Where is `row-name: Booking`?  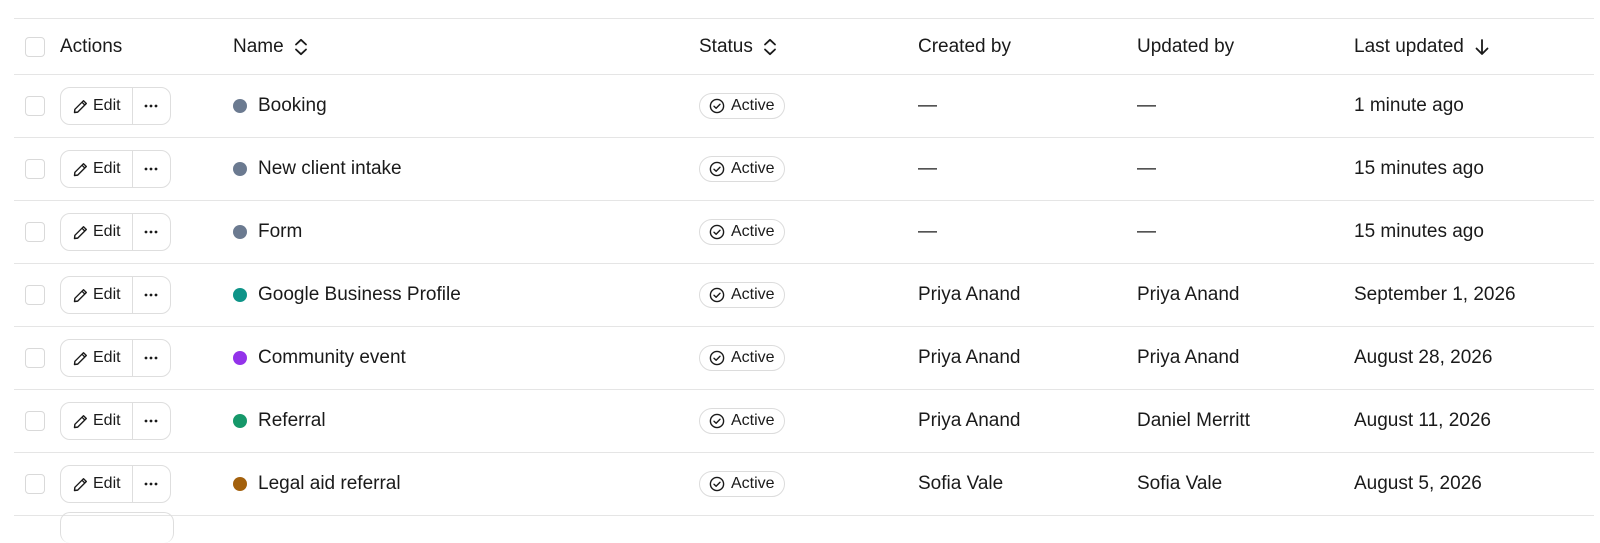
row-name: Booking is located at coordinates (280, 106).